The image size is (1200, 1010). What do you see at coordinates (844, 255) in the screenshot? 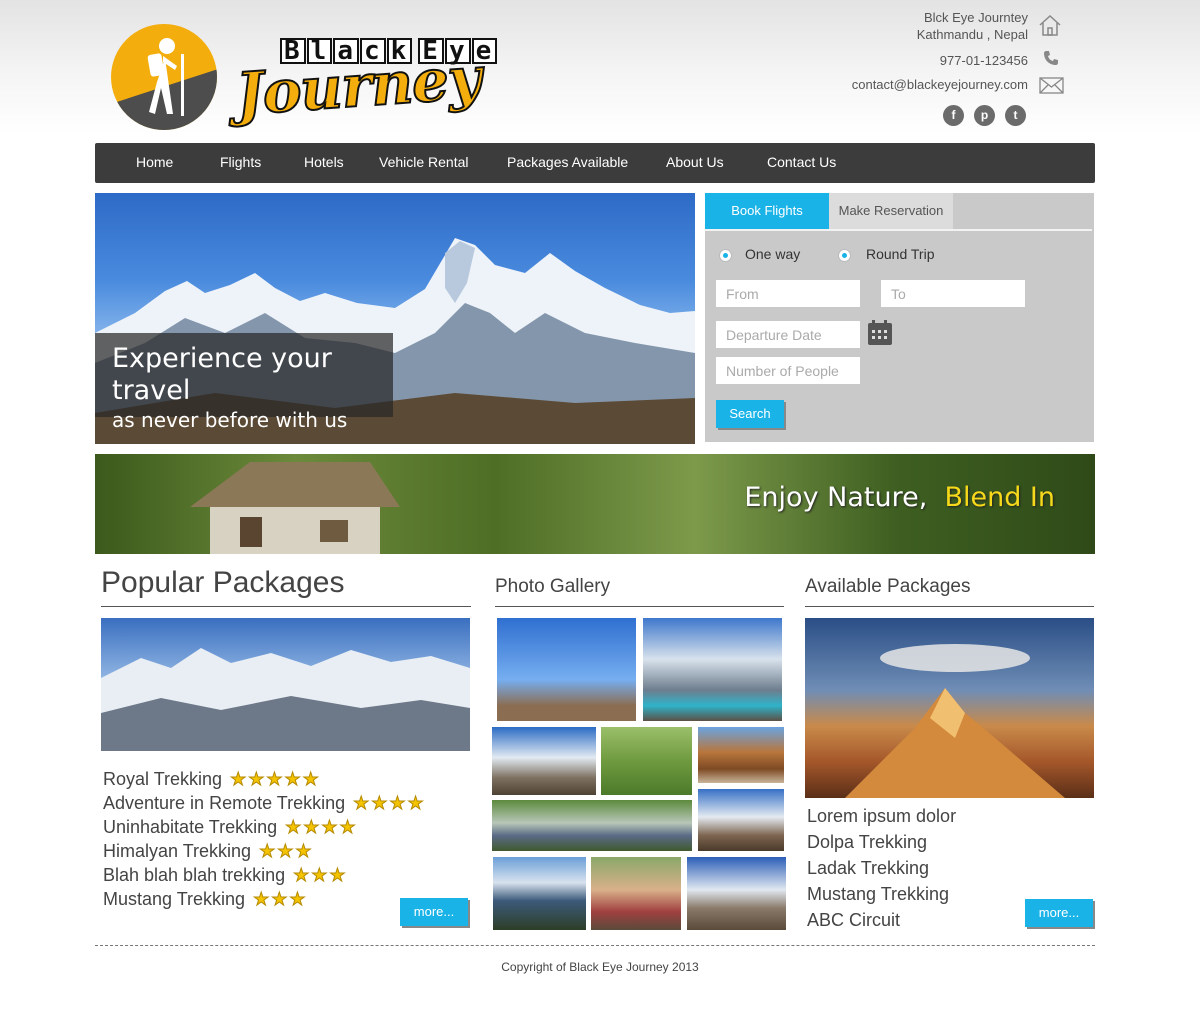
I see `round-trip-radio` at bounding box center [844, 255].